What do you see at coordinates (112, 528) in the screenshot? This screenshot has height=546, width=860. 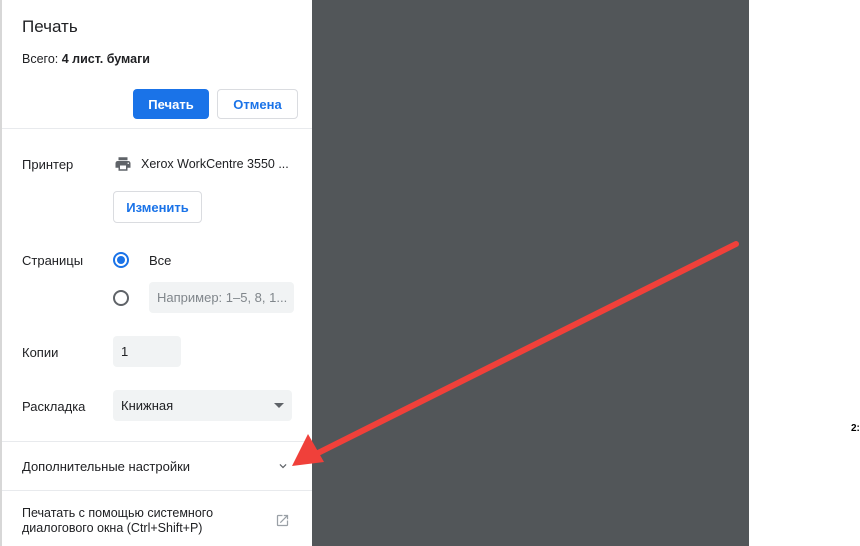 I see `system-dialog-line2: диалогового окна (Ctrl+Shift+P)` at bounding box center [112, 528].